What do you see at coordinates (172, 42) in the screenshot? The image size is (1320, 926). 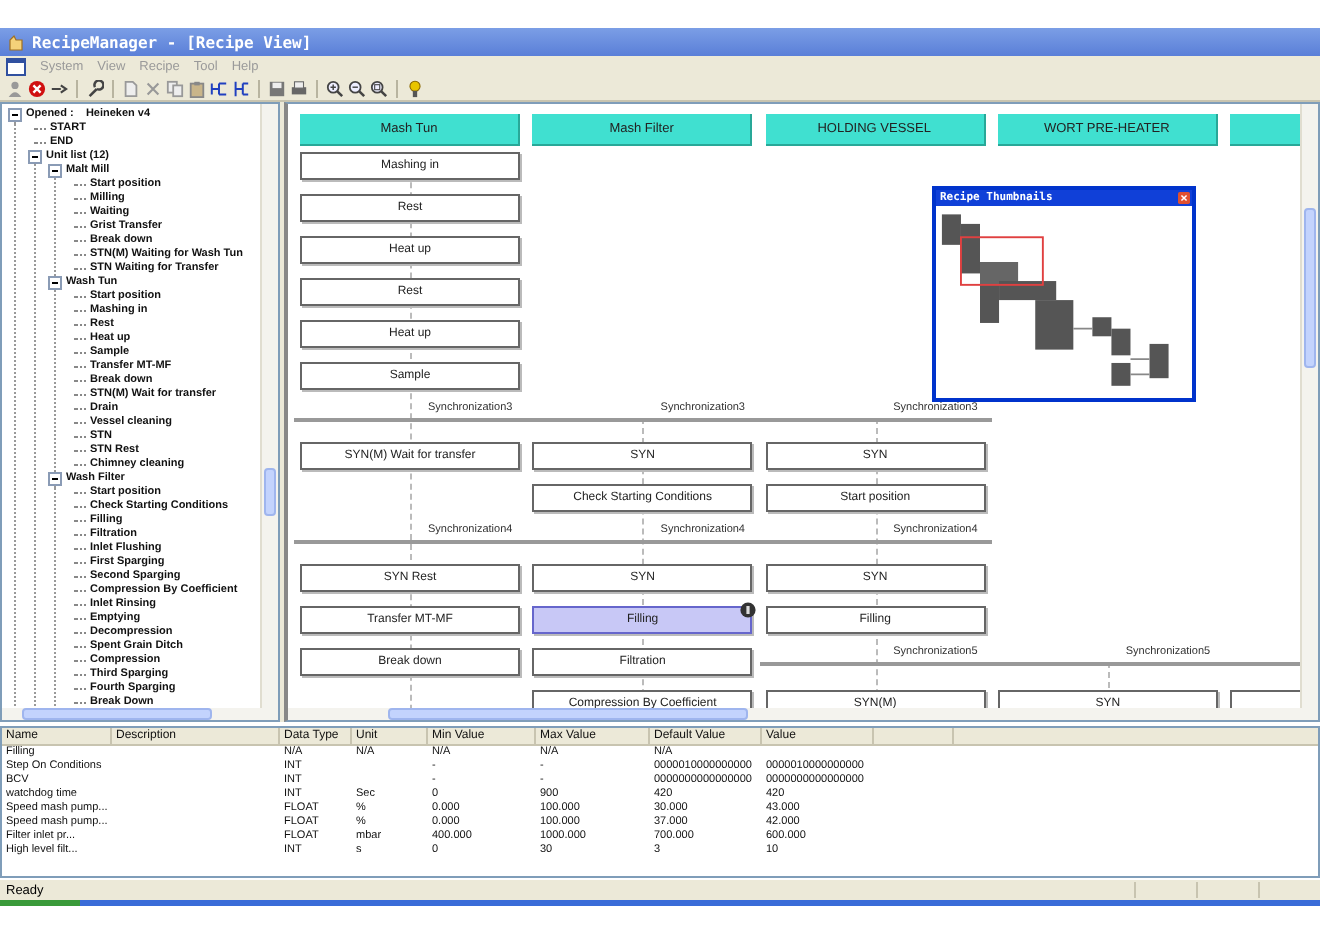 I see `window-title: RecipeManager - [Recipe View]` at bounding box center [172, 42].